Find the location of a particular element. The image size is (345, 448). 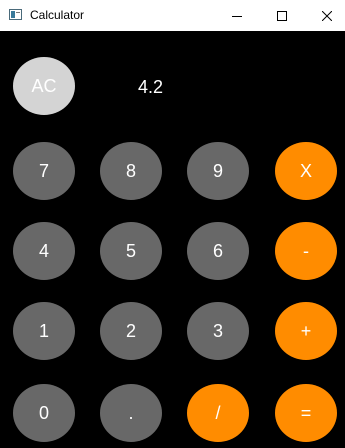

digit-9-button: 9 is located at coordinates (218, 171).